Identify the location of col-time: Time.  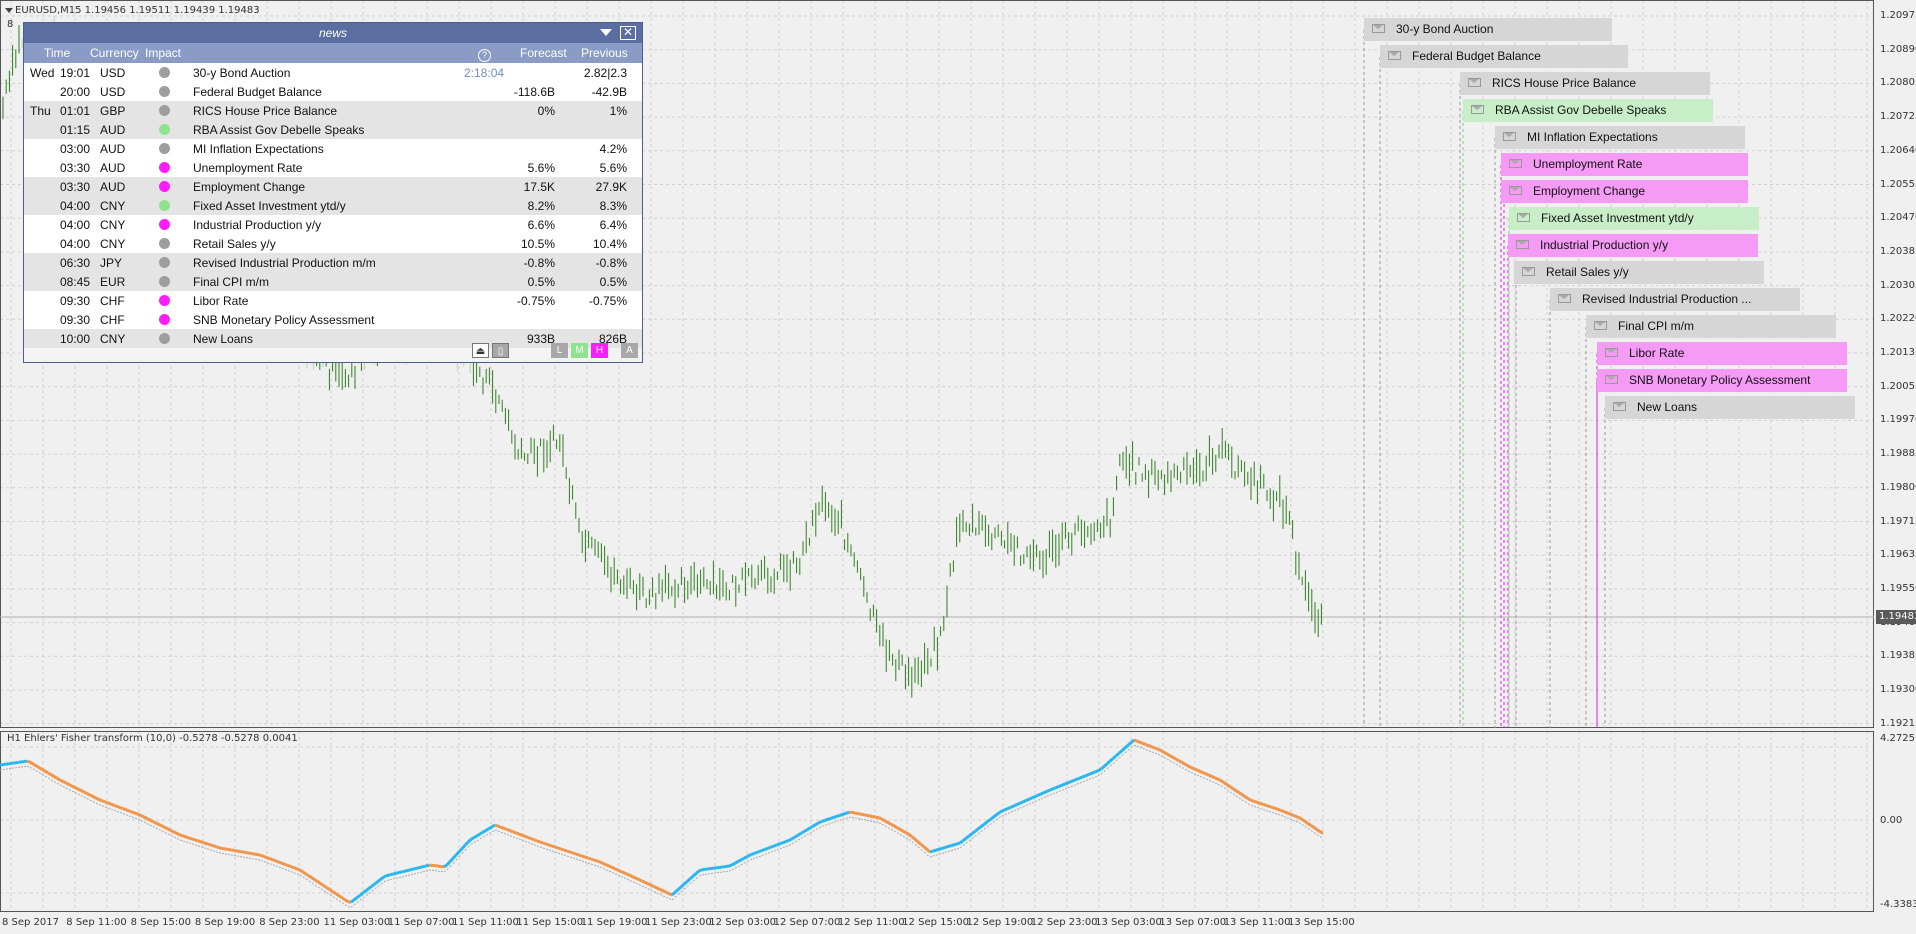
(57, 53).